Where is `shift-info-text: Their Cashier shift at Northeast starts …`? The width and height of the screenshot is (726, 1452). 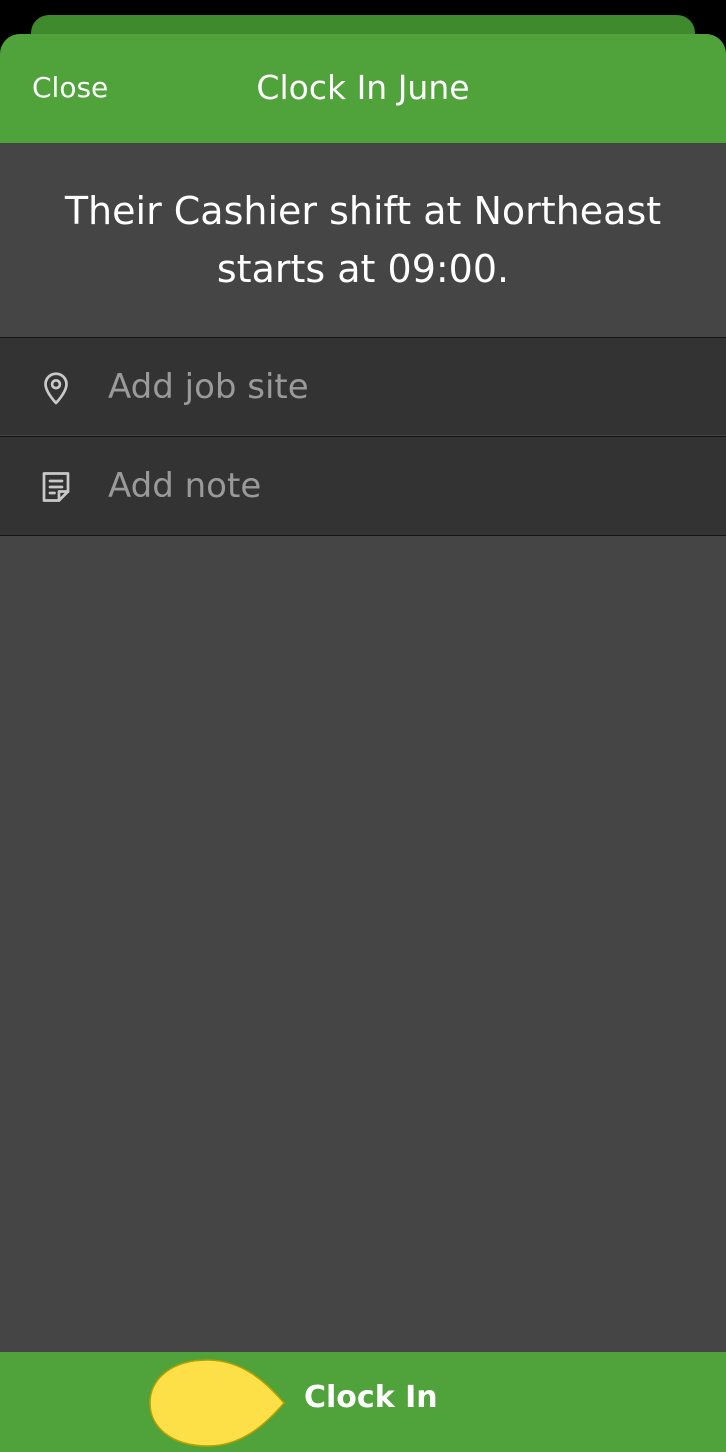
shift-info-text: Their Cashier shift at Northeast starts … is located at coordinates (363, 239).